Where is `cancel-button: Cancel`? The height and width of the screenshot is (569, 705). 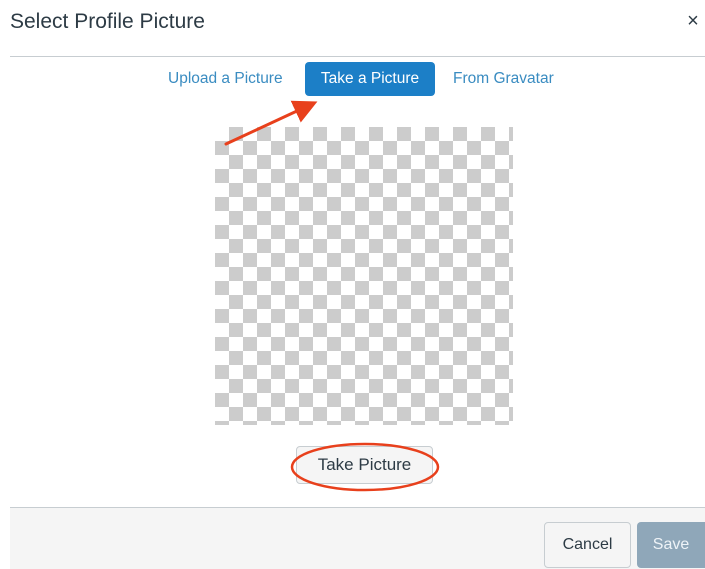
cancel-button: Cancel is located at coordinates (587, 545).